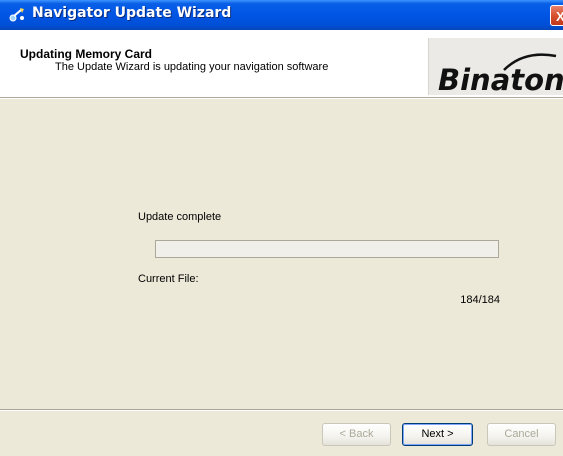  Describe the element at coordinates (16, 15) in the screenshot. I see `navigator-app-icon` at that location.